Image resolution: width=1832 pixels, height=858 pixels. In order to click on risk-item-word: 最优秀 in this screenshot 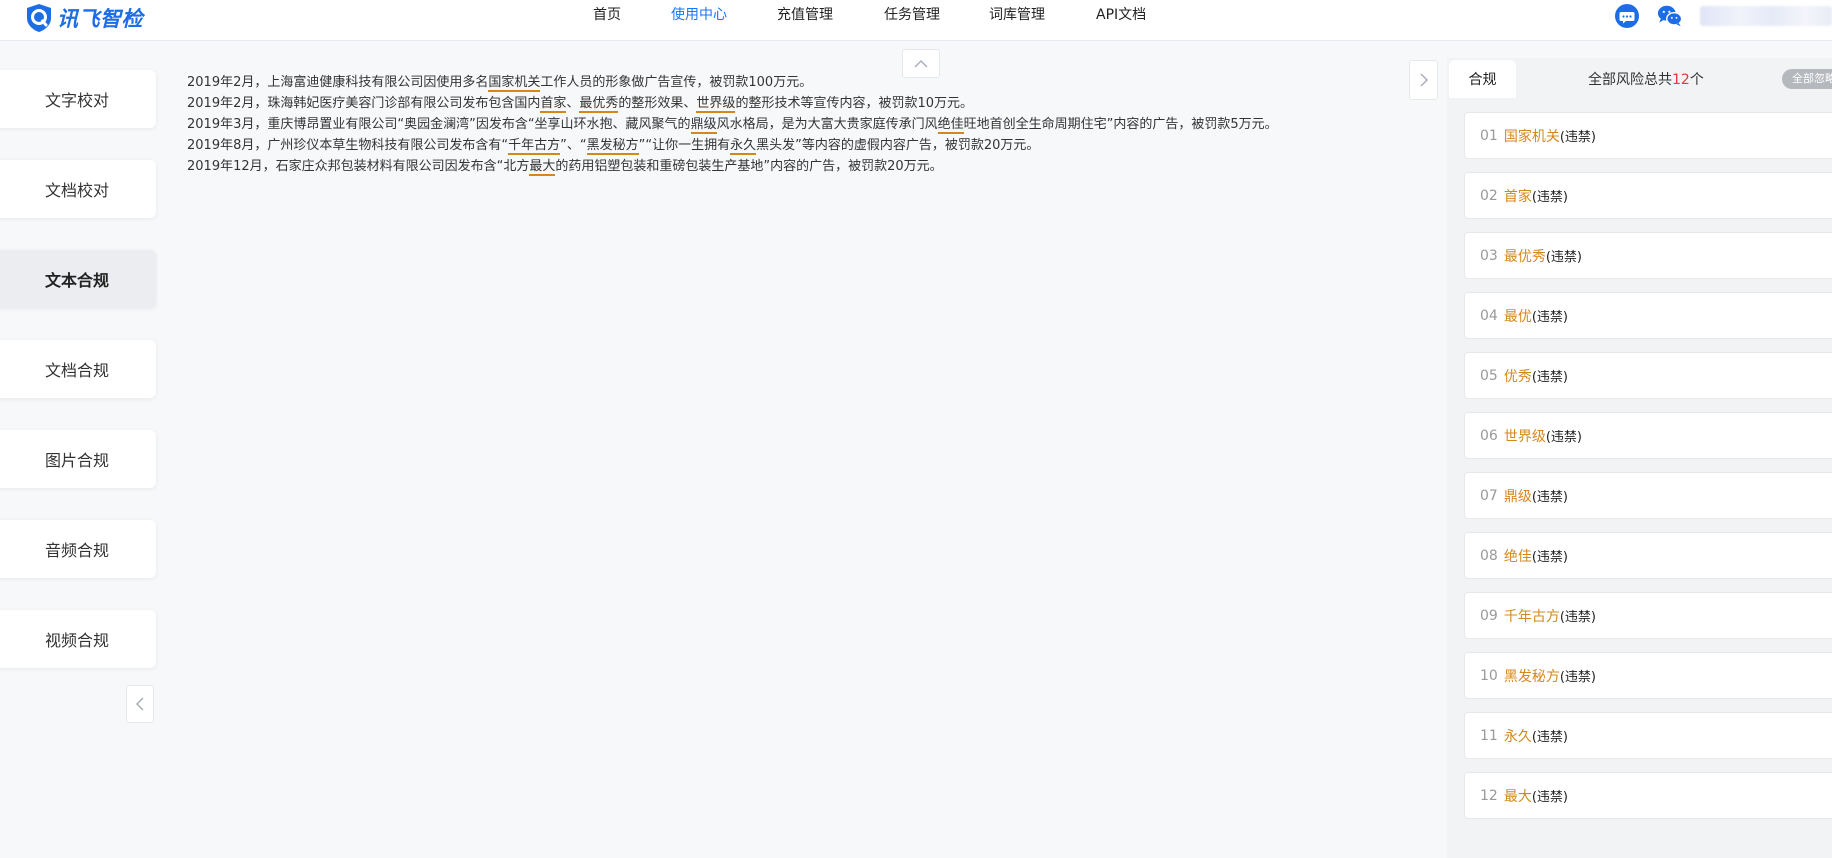, I will do `click(1524, 256)`.